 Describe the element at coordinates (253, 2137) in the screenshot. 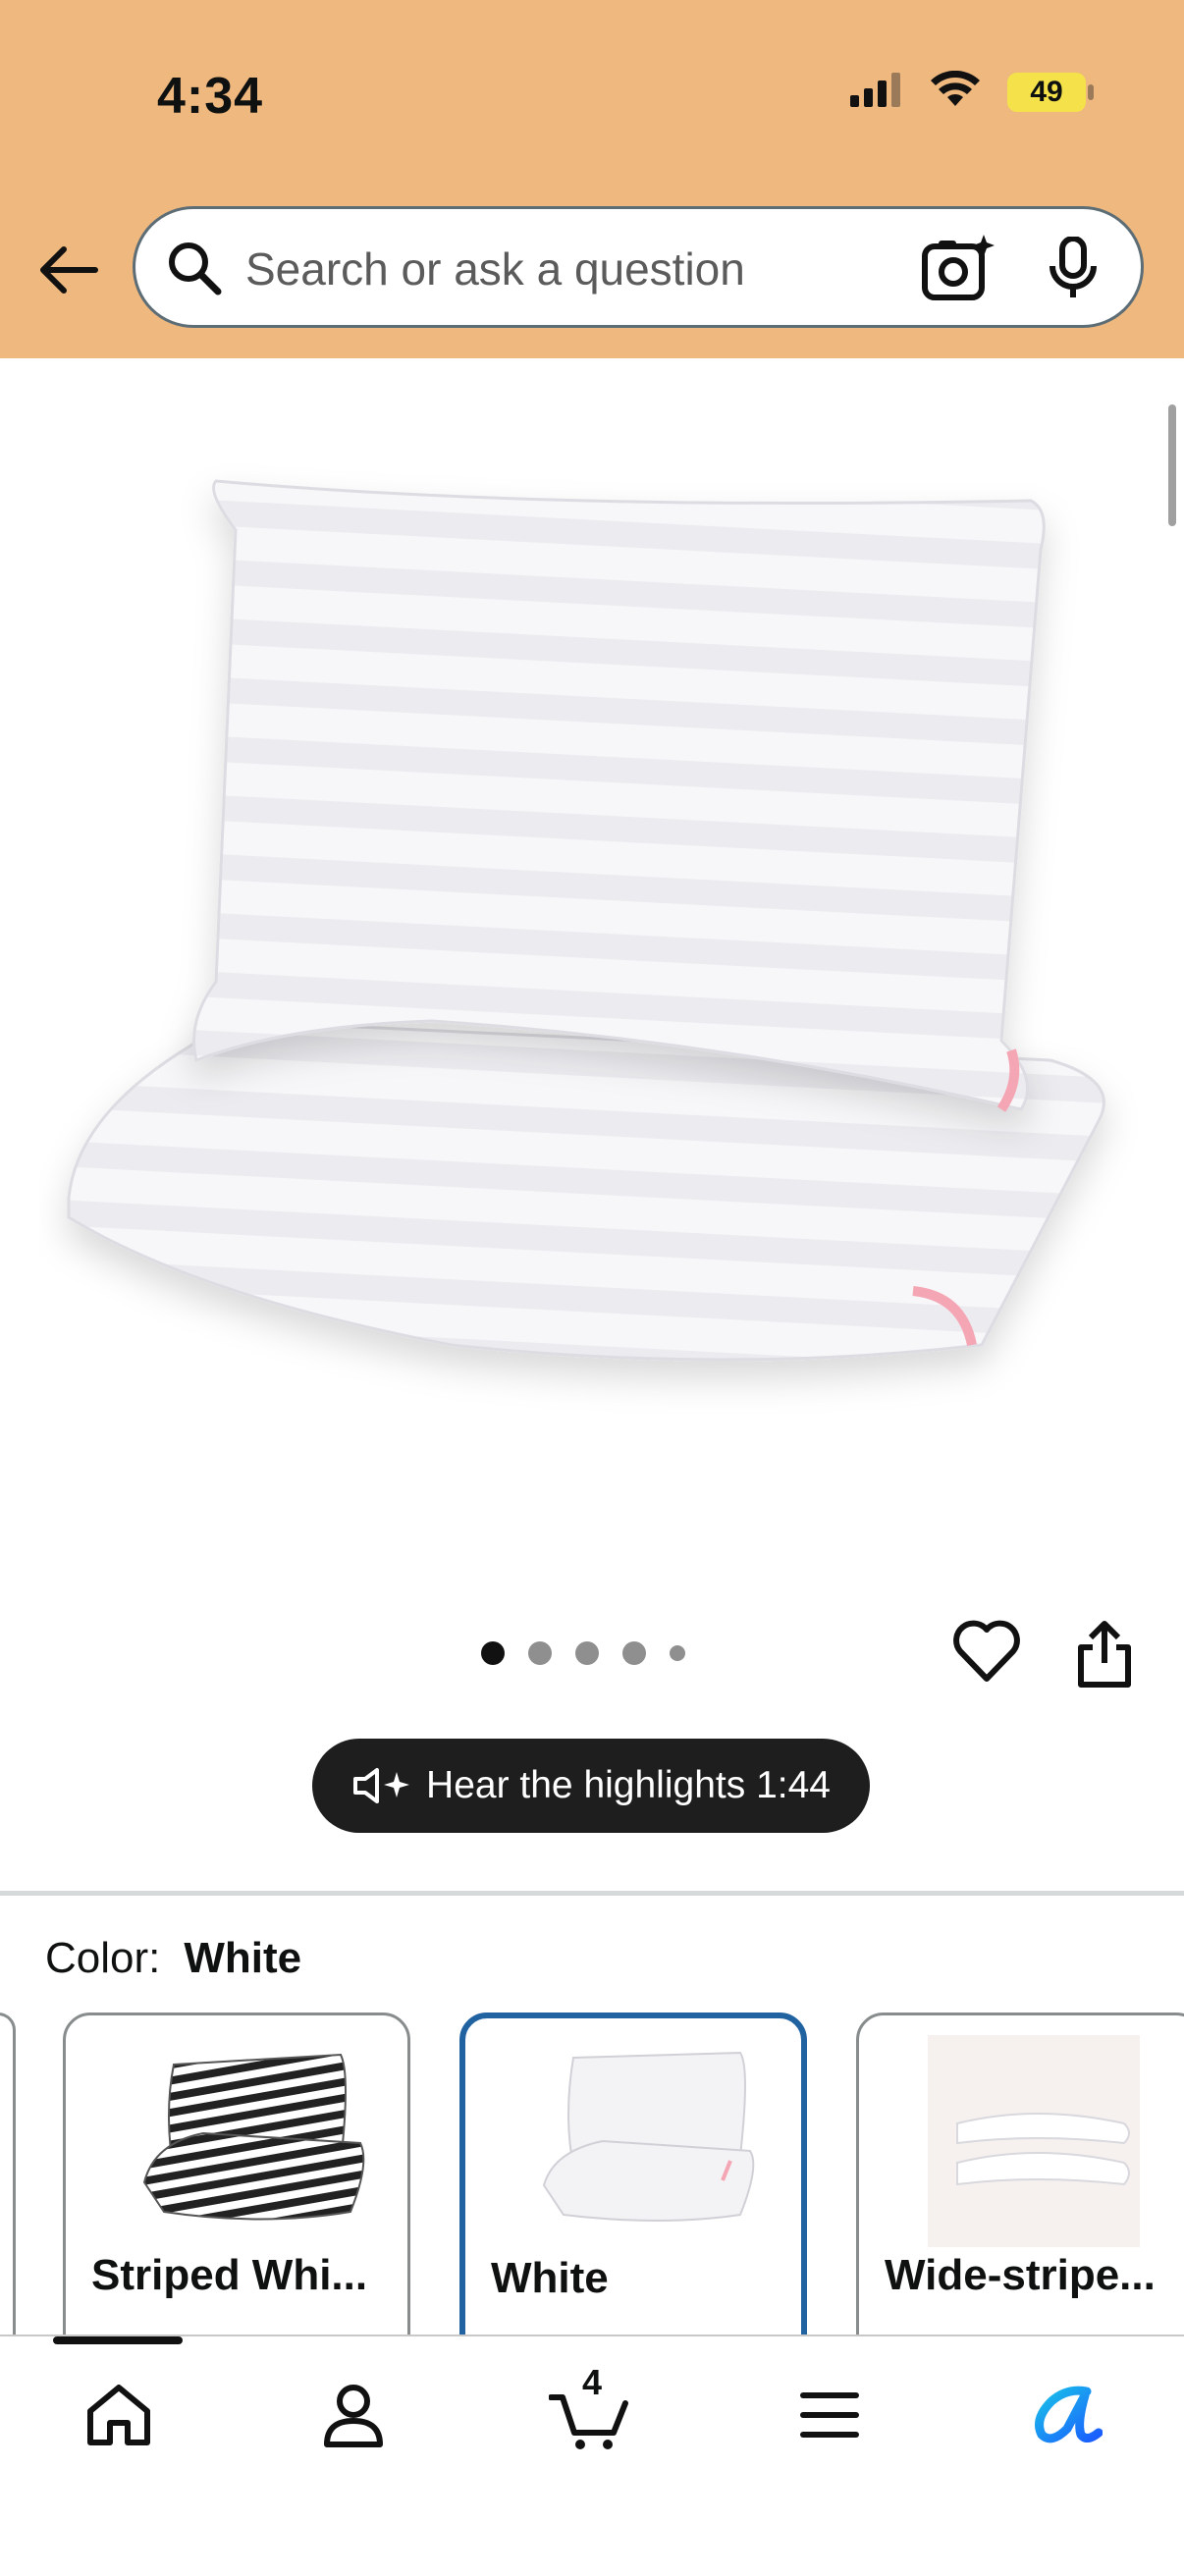

I see `swatch-image-striped` at that location.